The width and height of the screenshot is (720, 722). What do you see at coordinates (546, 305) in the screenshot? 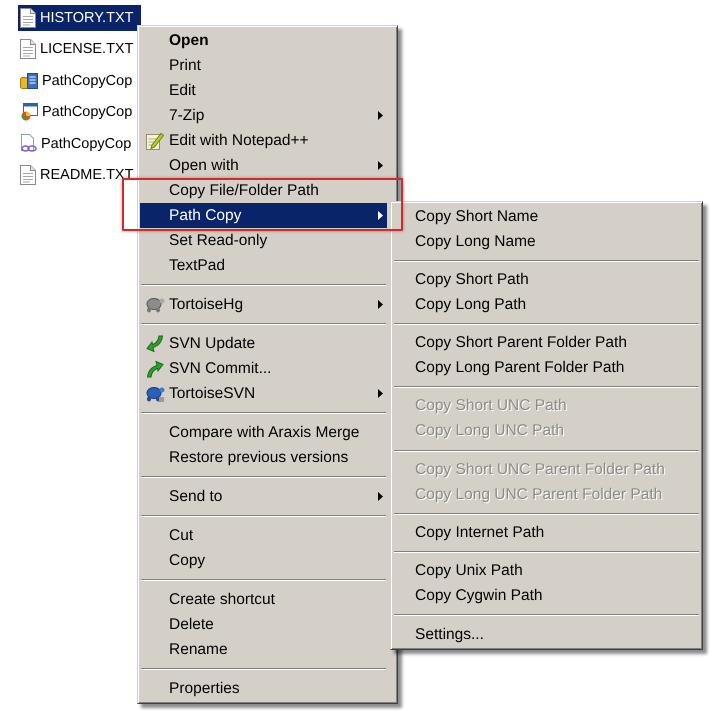
I see `menu-item: Copy Long Path` at bounding box center [546, 305].